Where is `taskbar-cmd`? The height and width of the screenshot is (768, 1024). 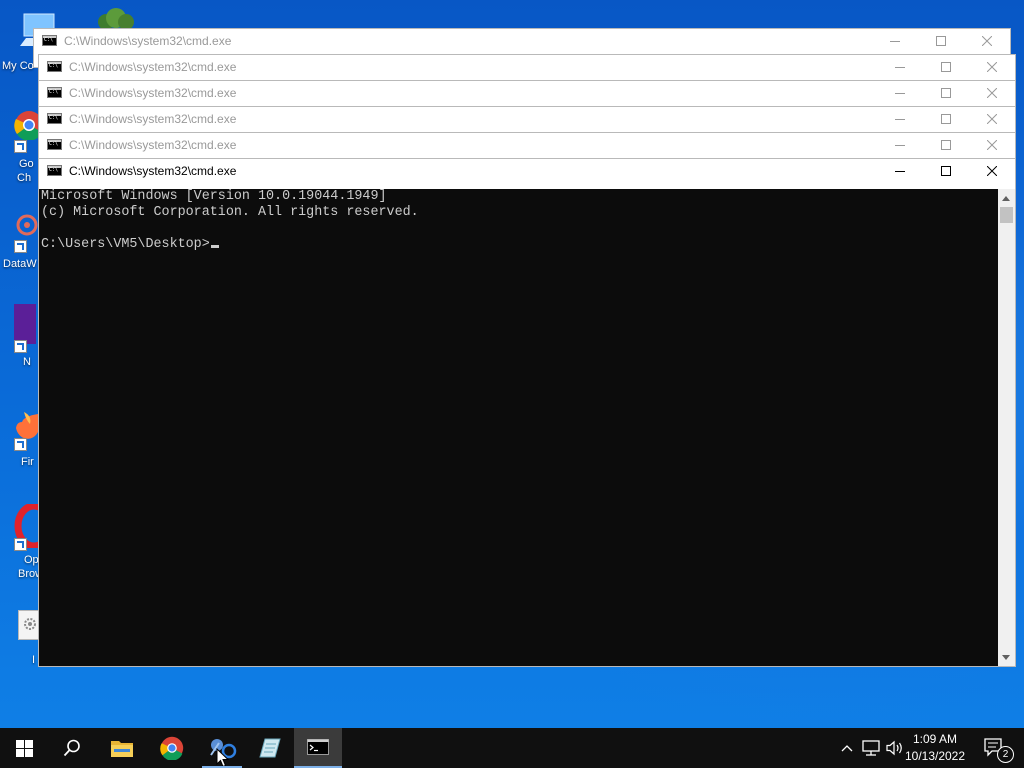 taskbar-cmd is located at coordinates (318, 748).